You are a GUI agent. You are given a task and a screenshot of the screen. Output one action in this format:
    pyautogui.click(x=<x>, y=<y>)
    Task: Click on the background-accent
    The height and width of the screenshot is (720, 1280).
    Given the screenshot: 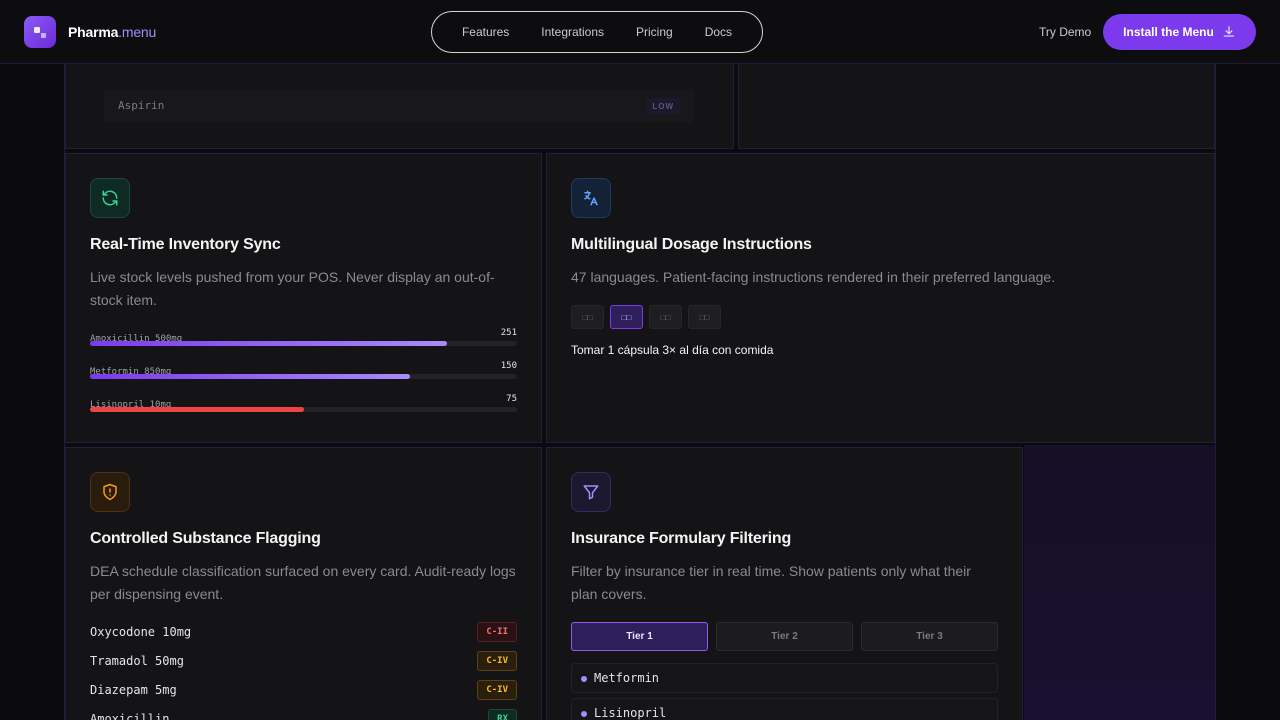 What is the action you would take?
    pyautogui.click(x=1120, y=582)
    